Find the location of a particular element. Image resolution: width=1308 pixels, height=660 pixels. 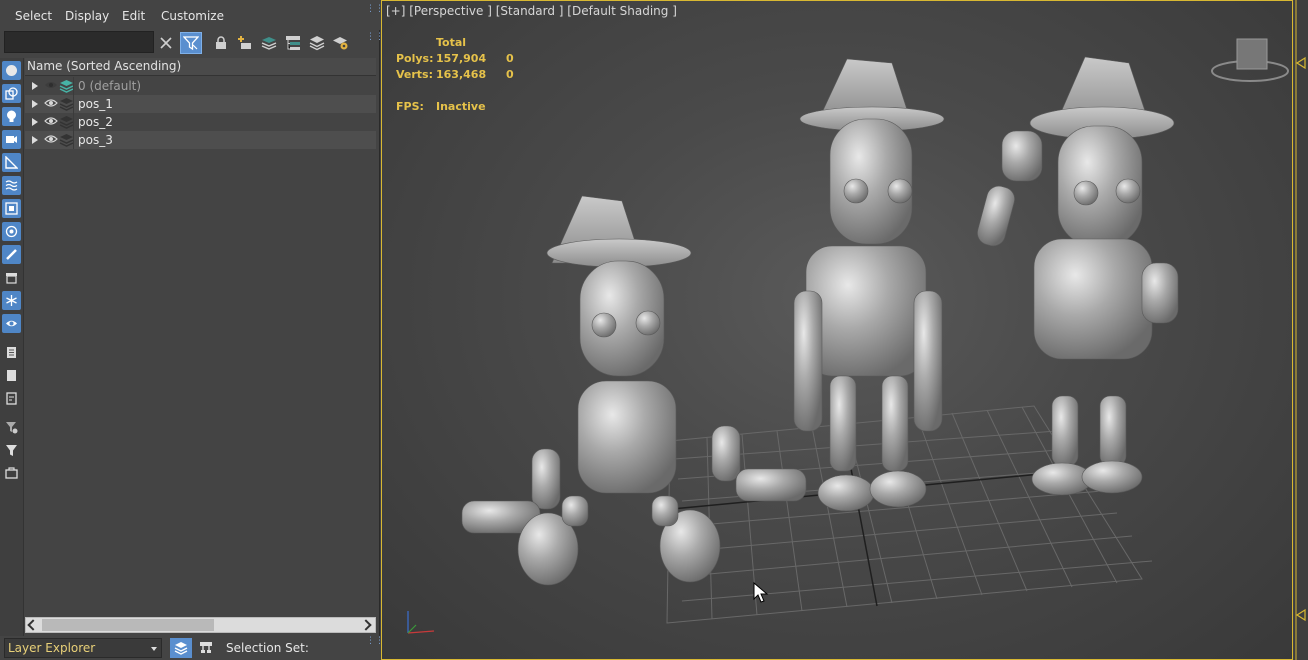

snowflake-icon is located at coordinates (11, 300).